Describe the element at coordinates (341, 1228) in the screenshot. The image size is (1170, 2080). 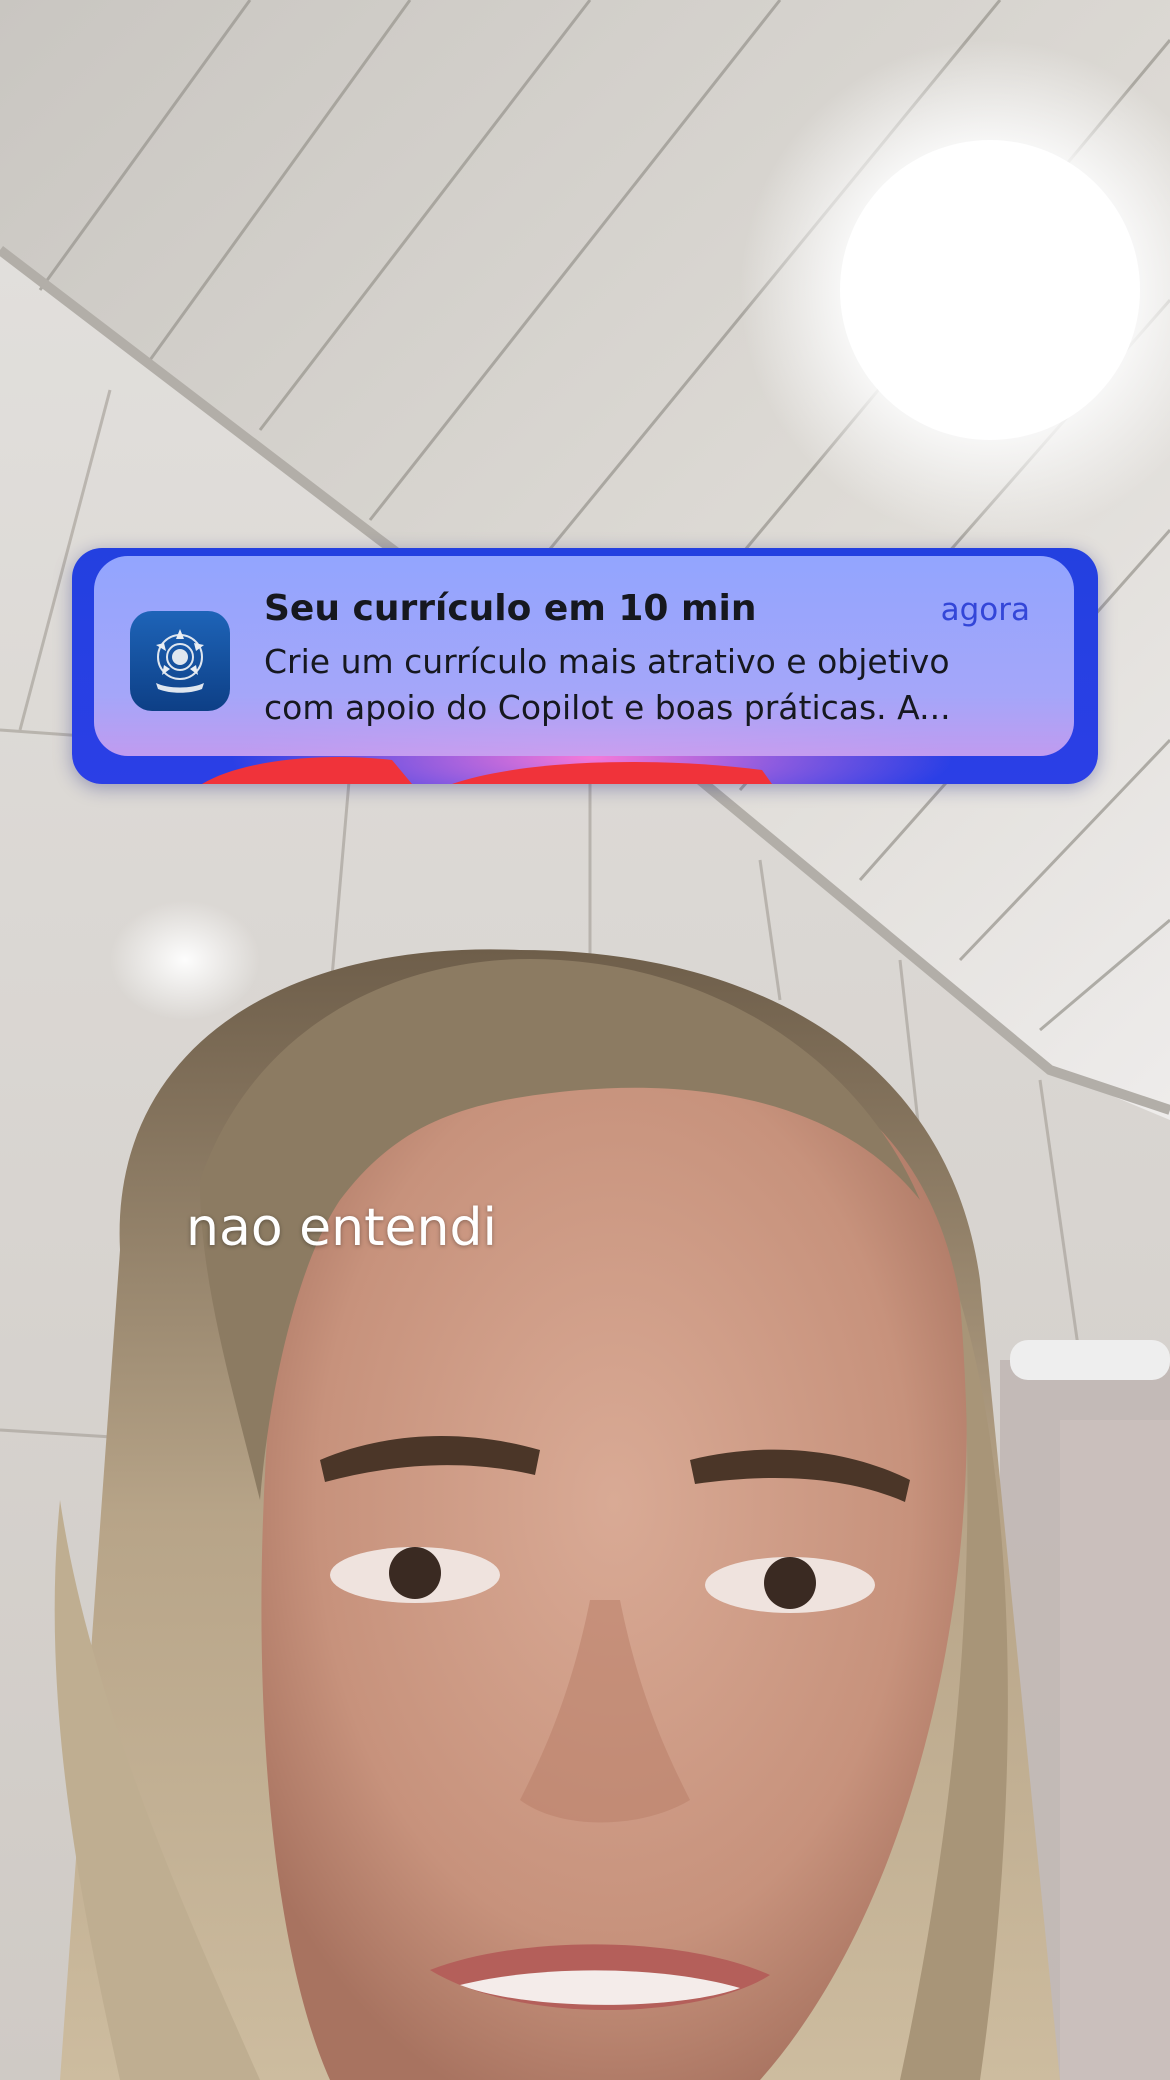
I see `video-caption: nao entendi` at that location.